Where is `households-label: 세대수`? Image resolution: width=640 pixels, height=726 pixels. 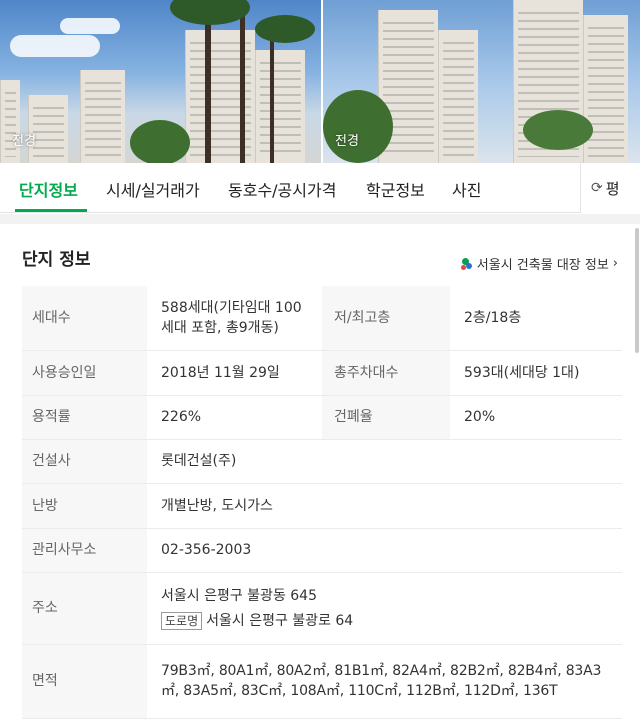 households-label: 세대수 is located at coordinates (84, 318).